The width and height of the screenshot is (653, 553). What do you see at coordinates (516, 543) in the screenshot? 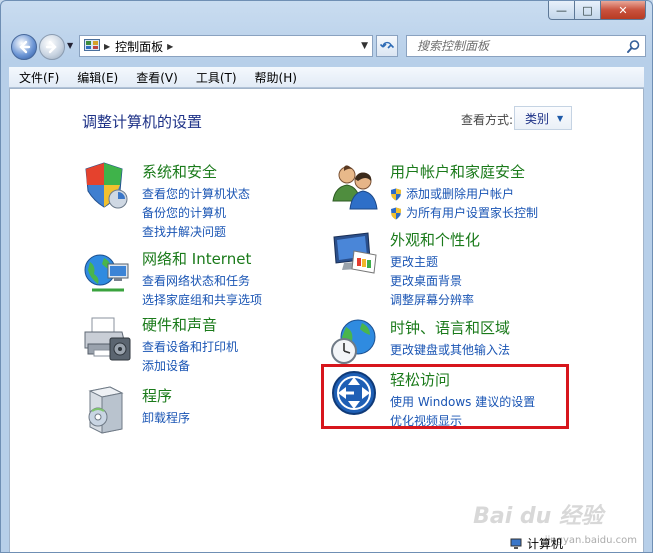
I see `computer-icon` at bounding box center [516, 543].